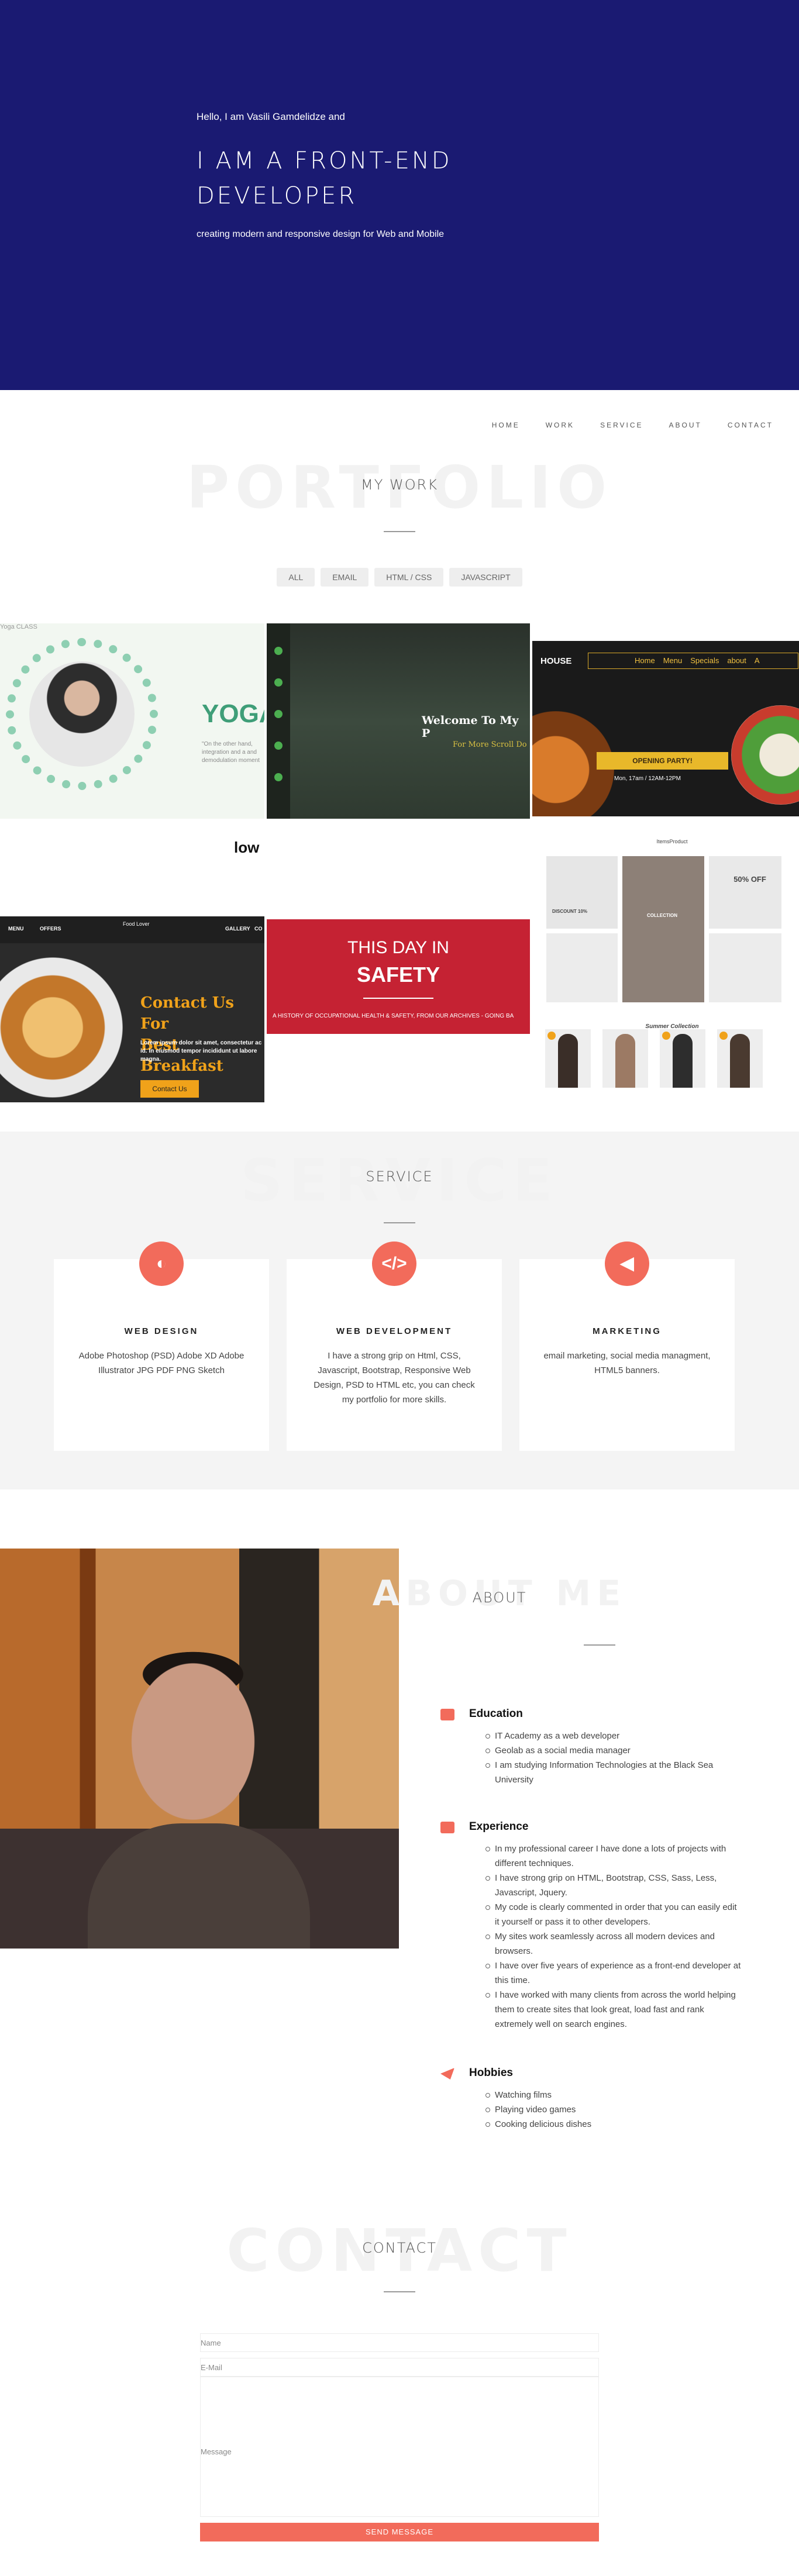 The width and height of the screenshot is (799, 2576). I want to click on list-item: IT Academy as a web developer, so click(614, 1736).